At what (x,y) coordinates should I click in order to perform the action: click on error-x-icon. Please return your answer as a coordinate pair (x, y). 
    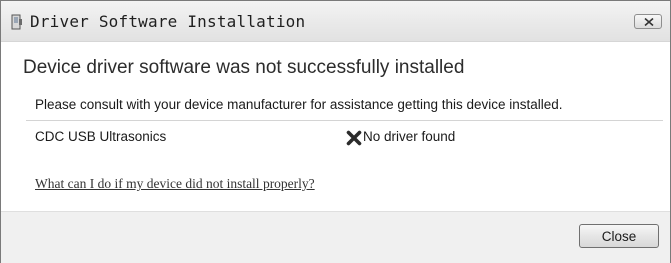
    Looking at the image, I should click on (354, 138).